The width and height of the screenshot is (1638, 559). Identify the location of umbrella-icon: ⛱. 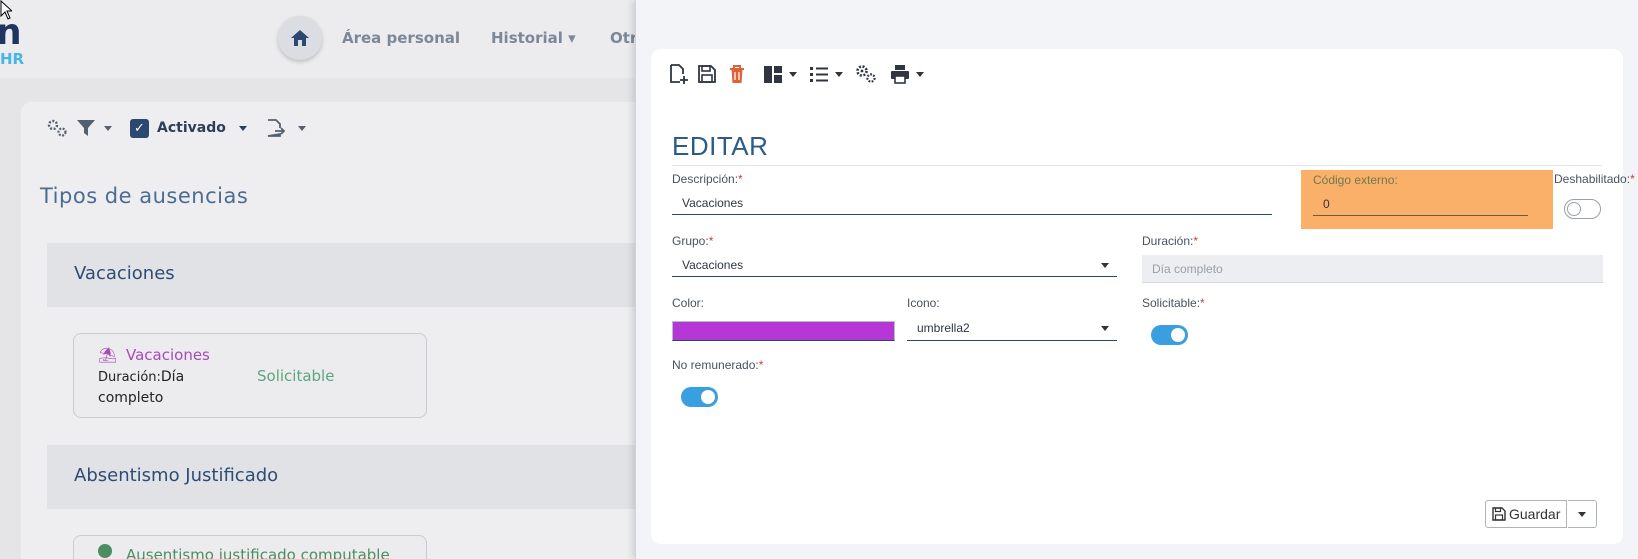
(108, 355).